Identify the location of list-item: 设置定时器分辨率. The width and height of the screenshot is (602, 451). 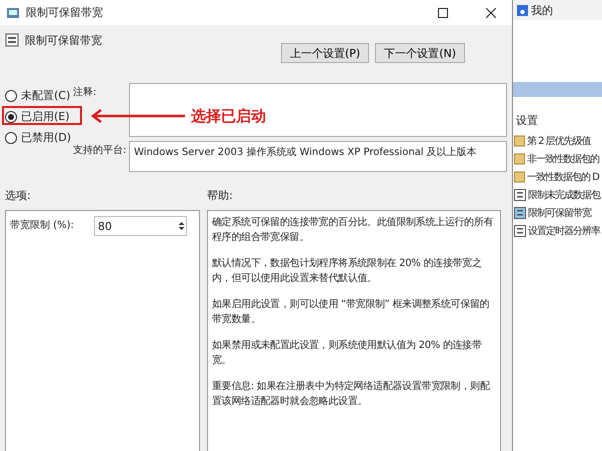
(557, 231).